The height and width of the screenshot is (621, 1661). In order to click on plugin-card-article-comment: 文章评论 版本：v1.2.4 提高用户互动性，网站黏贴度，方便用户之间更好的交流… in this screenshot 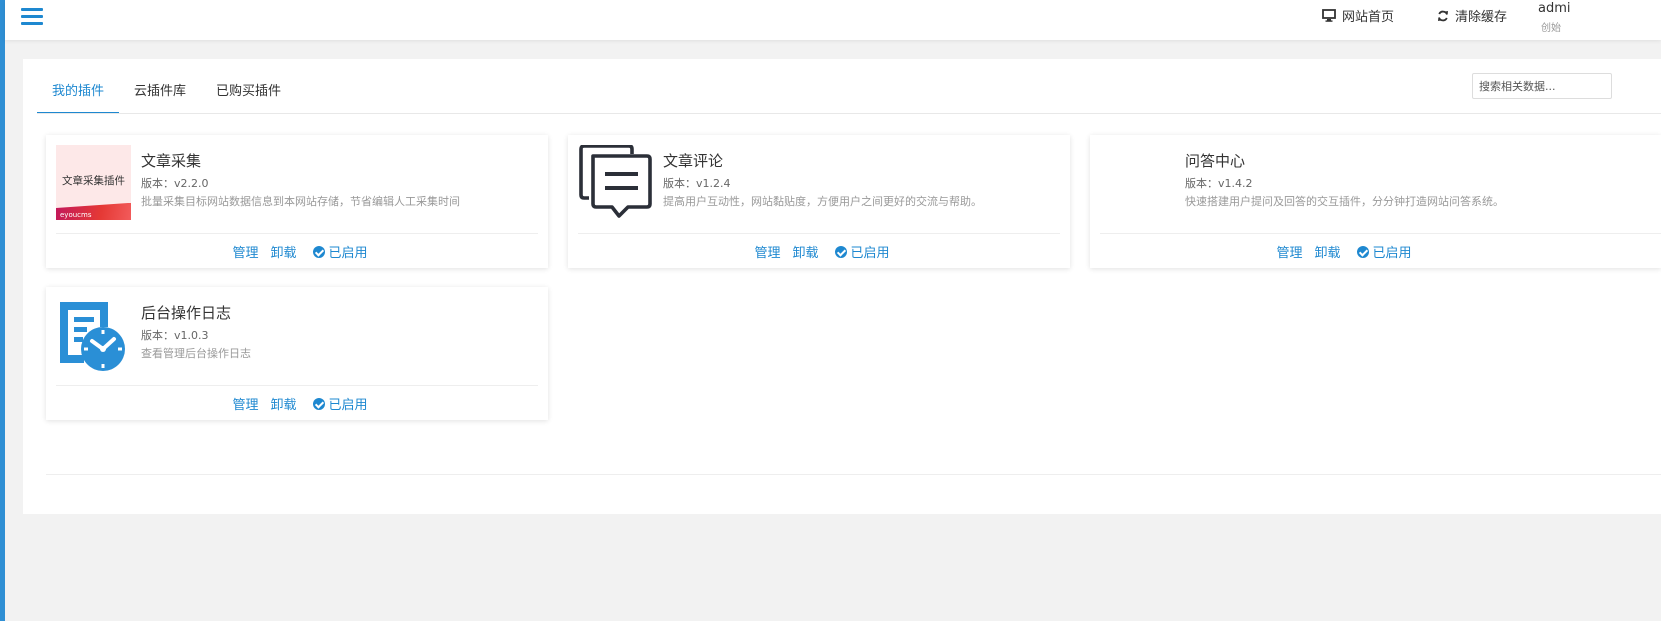, I will do `click(819, 201)`.